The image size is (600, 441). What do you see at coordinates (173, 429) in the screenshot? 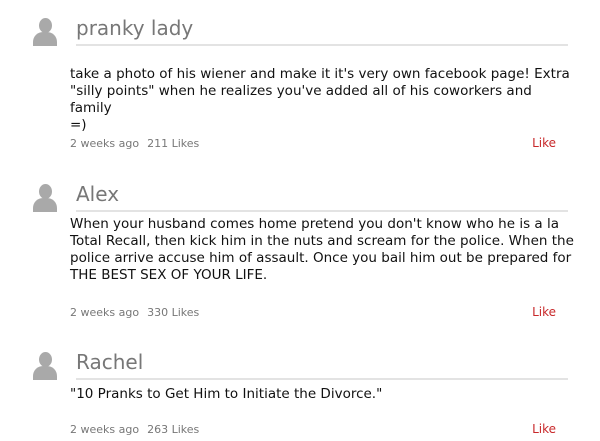
I see `like-count: 263 Likes` at bounding box center [173, 429].